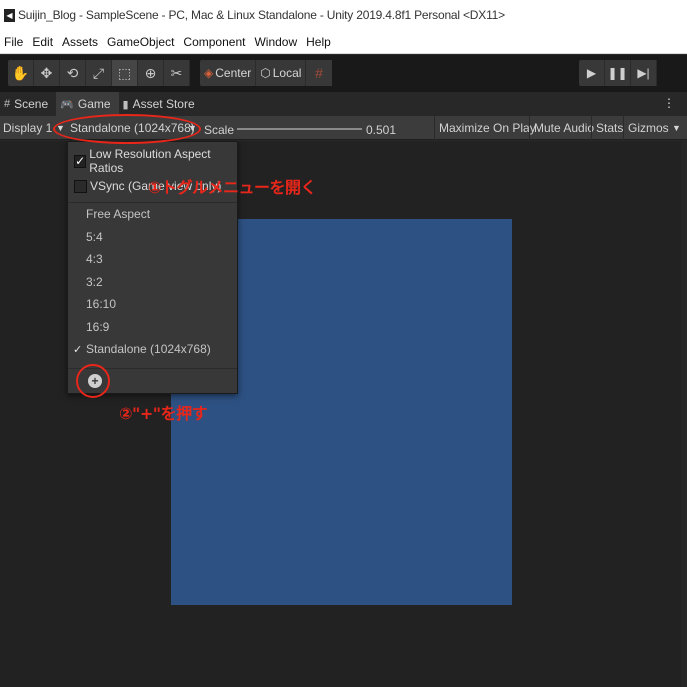 This screenshot has height=687, width=687. I want to click on grid-icon: #, so click(7, 104).